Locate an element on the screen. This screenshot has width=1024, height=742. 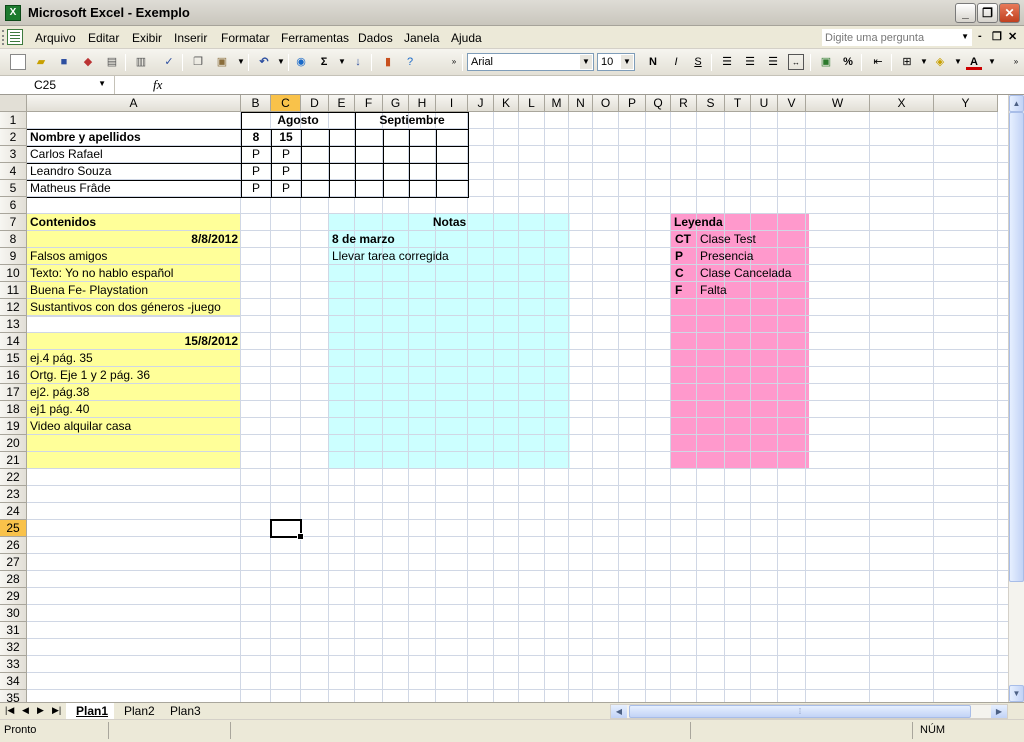
column-header-u: U is located at coordinates (764, 103).